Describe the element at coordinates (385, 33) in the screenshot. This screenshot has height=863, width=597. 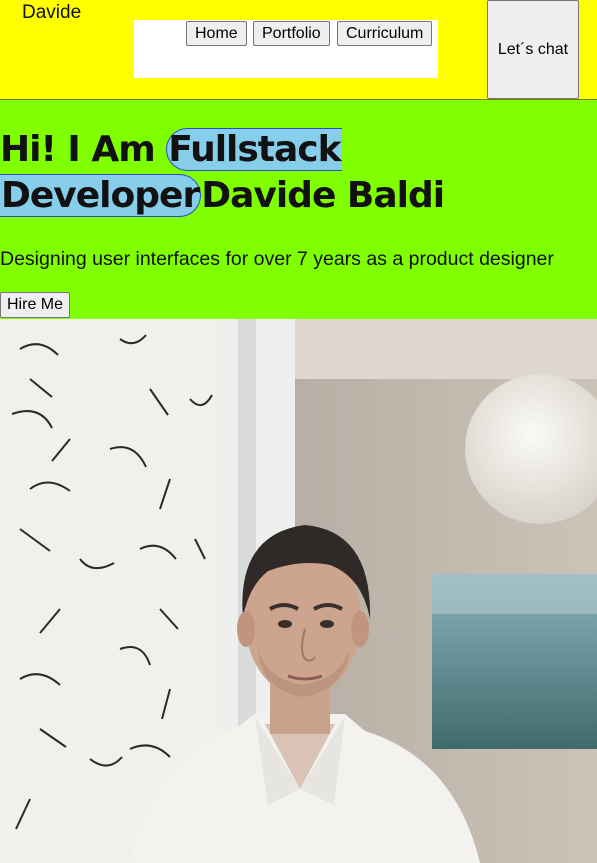
I see `nav-curriculum-button: Curriculum` at that location.